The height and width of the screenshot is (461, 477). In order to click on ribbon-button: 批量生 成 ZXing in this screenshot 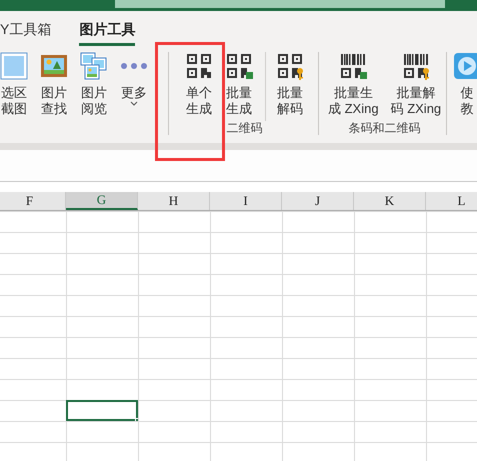, I will do `click(353, 86)`.